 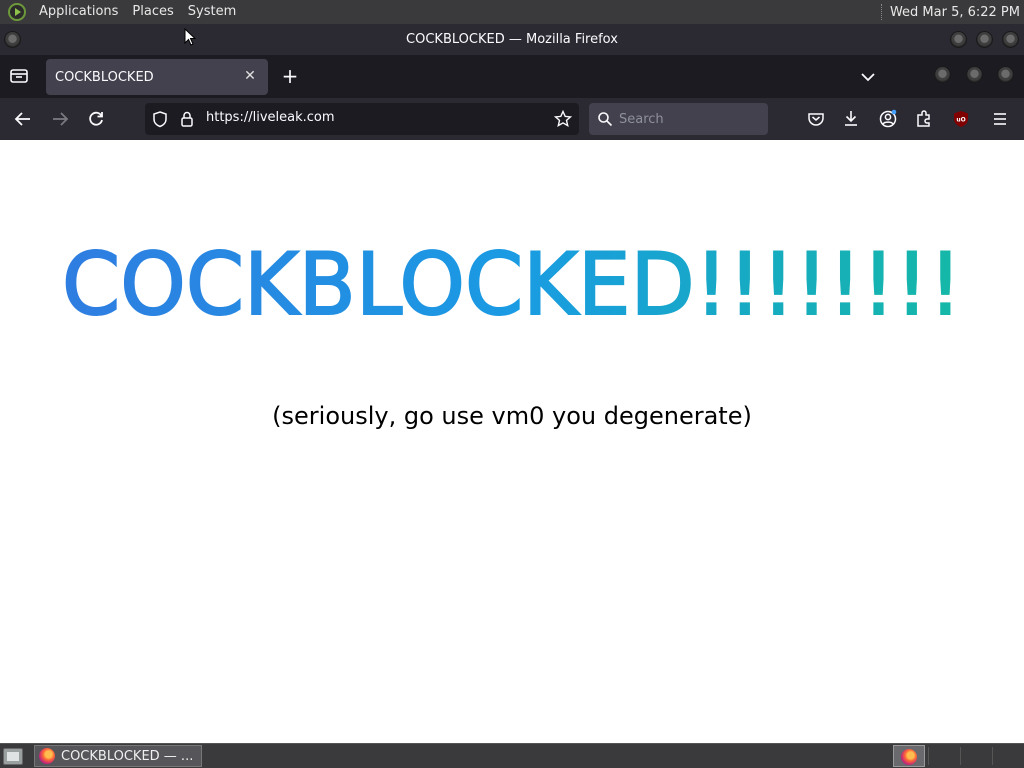 I want to click on tracking-protection-shield-icon, so click(x=160, y=121).